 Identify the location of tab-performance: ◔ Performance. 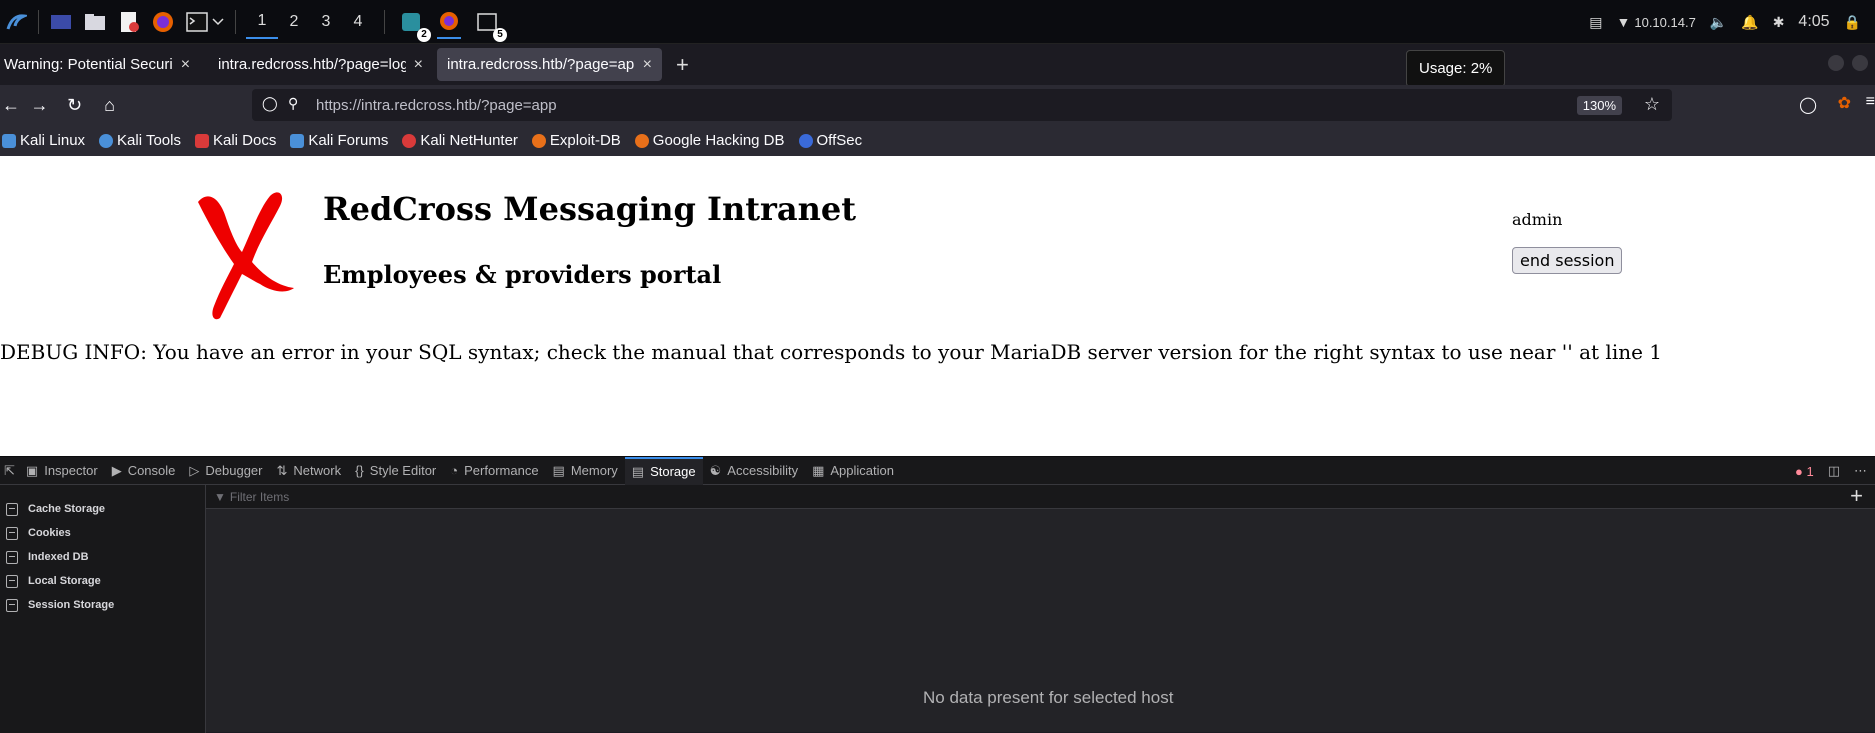
(494, 471).